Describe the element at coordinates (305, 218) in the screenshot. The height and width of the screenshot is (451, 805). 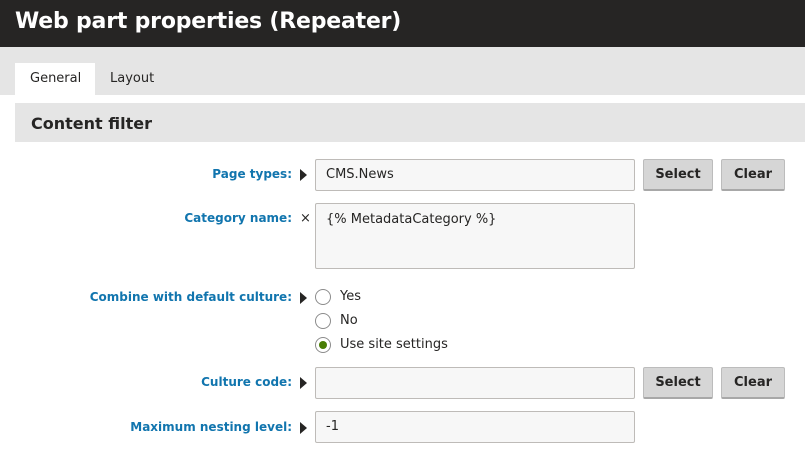
I see `category-name-clear-icon: ×` at that location.